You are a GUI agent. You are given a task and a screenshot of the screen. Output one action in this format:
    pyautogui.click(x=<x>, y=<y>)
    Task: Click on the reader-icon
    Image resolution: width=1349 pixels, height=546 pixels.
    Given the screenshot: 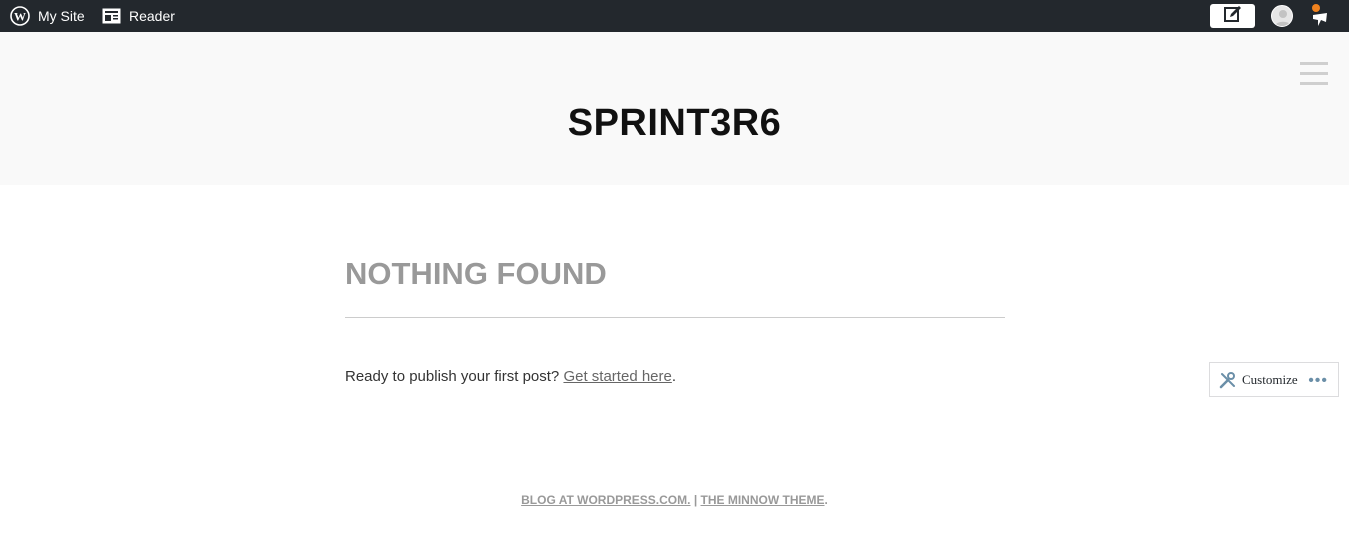 What is the action you would take?
    pyautogui.click(x=111, y=16)
    